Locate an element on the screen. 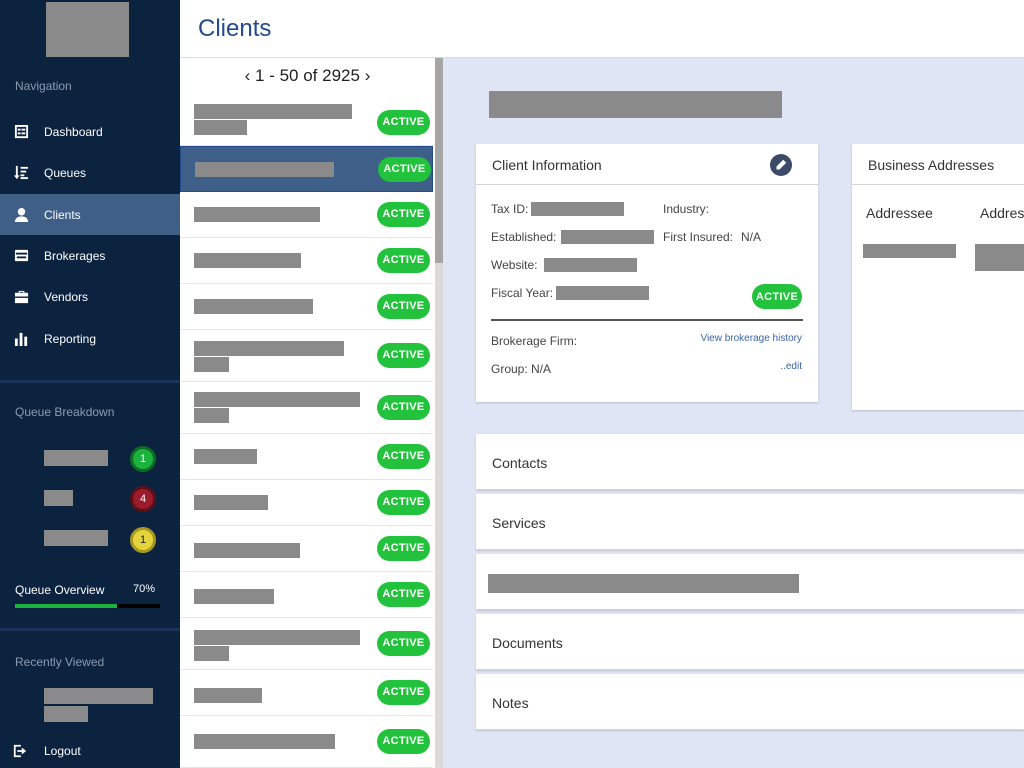 The width and height of the screenshot is (1024, 768). nav-heading: Navigation is located at coordinates (43, 86).